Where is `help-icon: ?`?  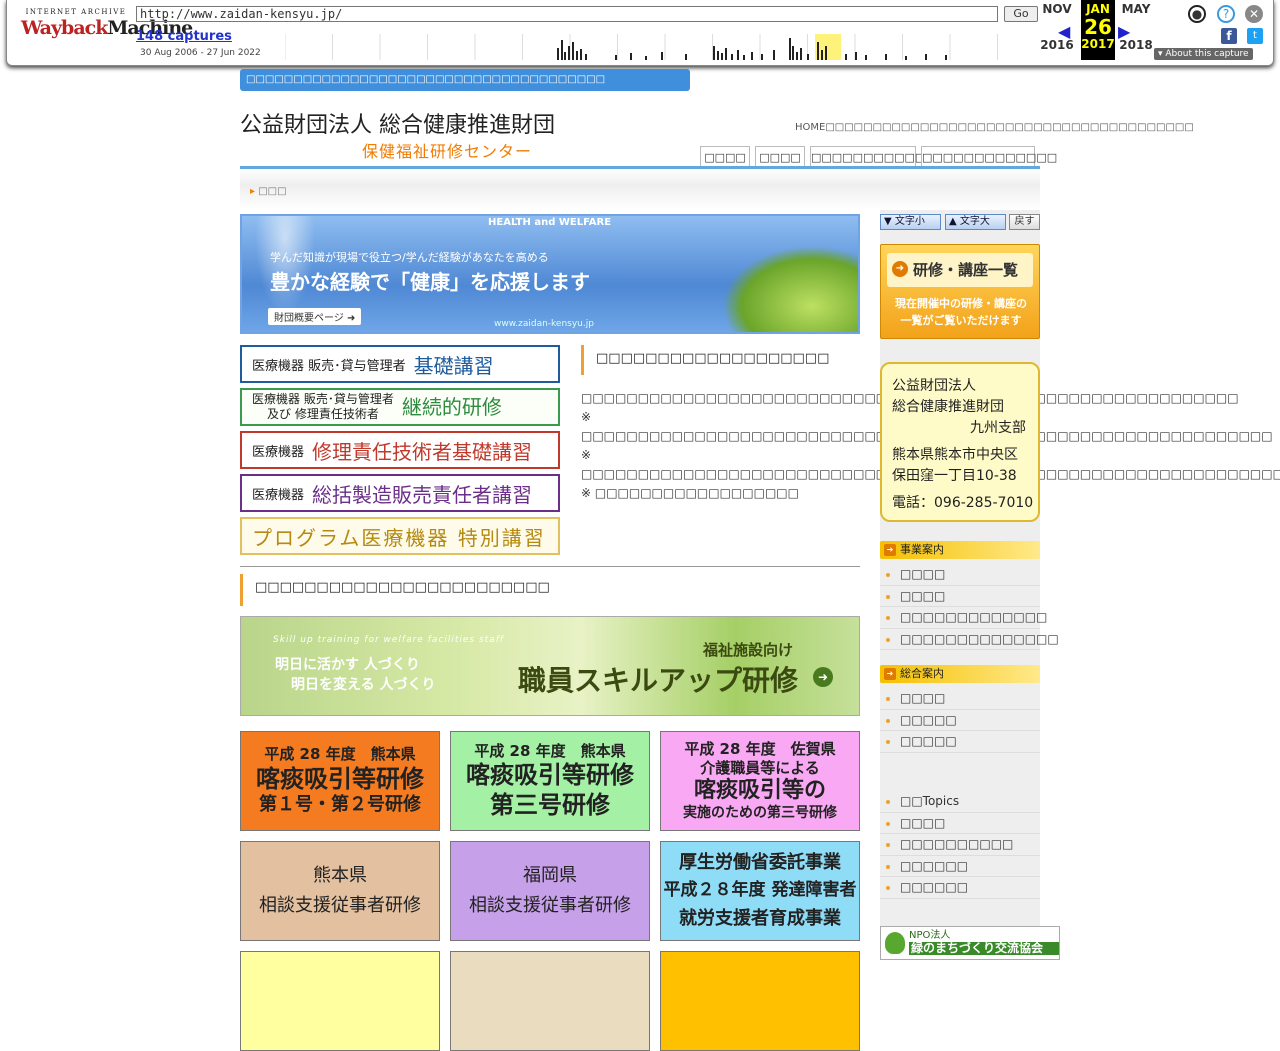
help-icon: ? is located at coordinates (1226, 14).